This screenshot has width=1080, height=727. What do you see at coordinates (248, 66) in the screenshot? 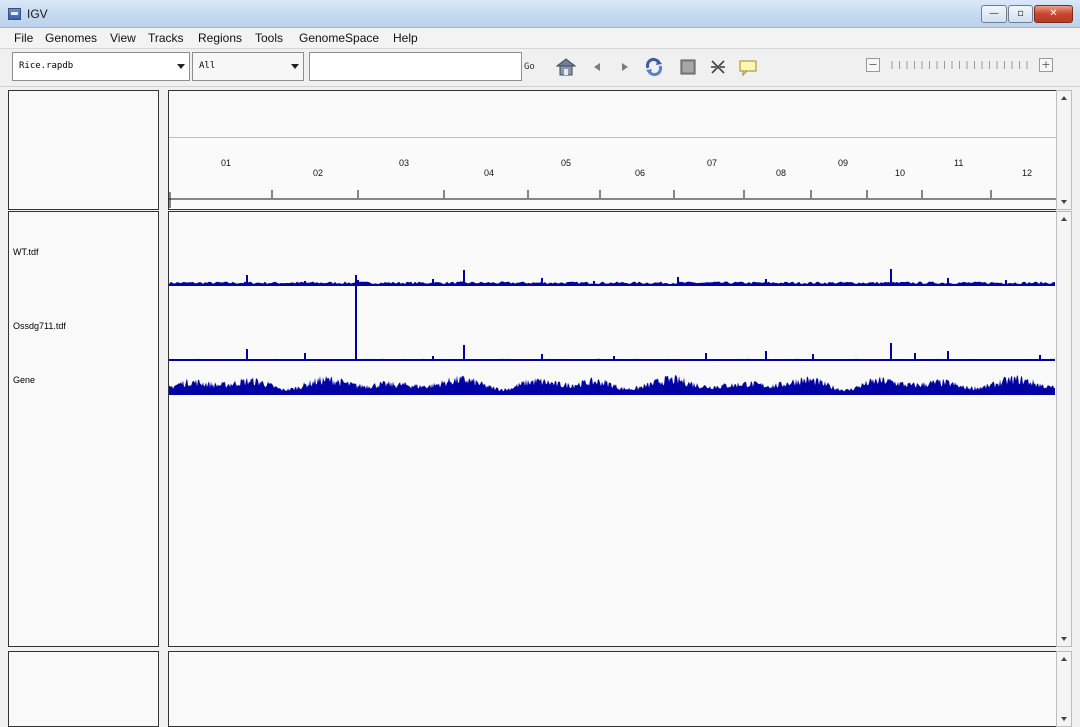
I see `chromosome-dropdown: All` at bounding box center [248, 66].